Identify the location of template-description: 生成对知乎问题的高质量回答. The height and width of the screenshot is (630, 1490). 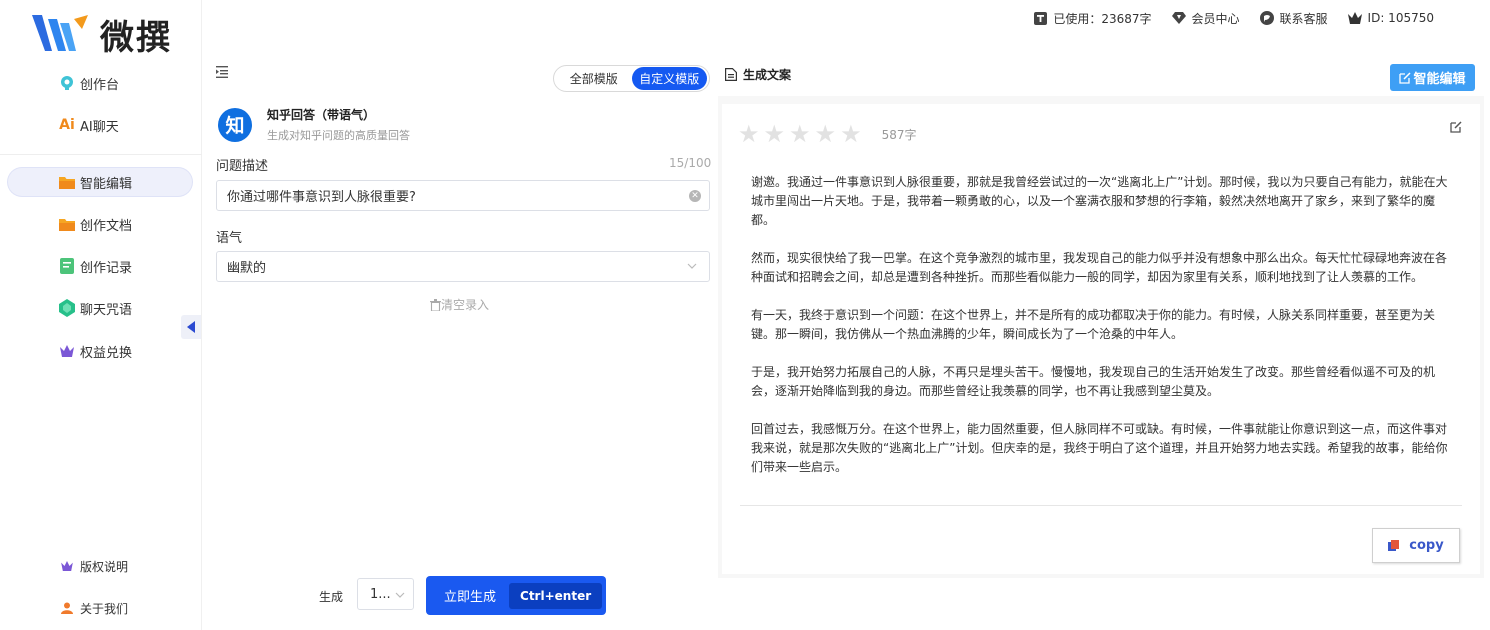
(338, 135).